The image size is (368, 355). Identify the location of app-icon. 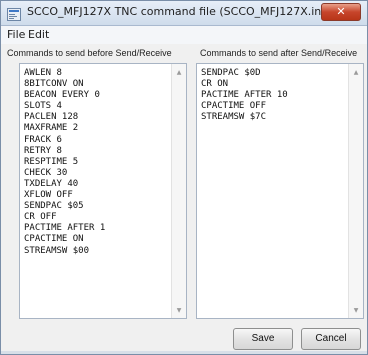
(14, 13).